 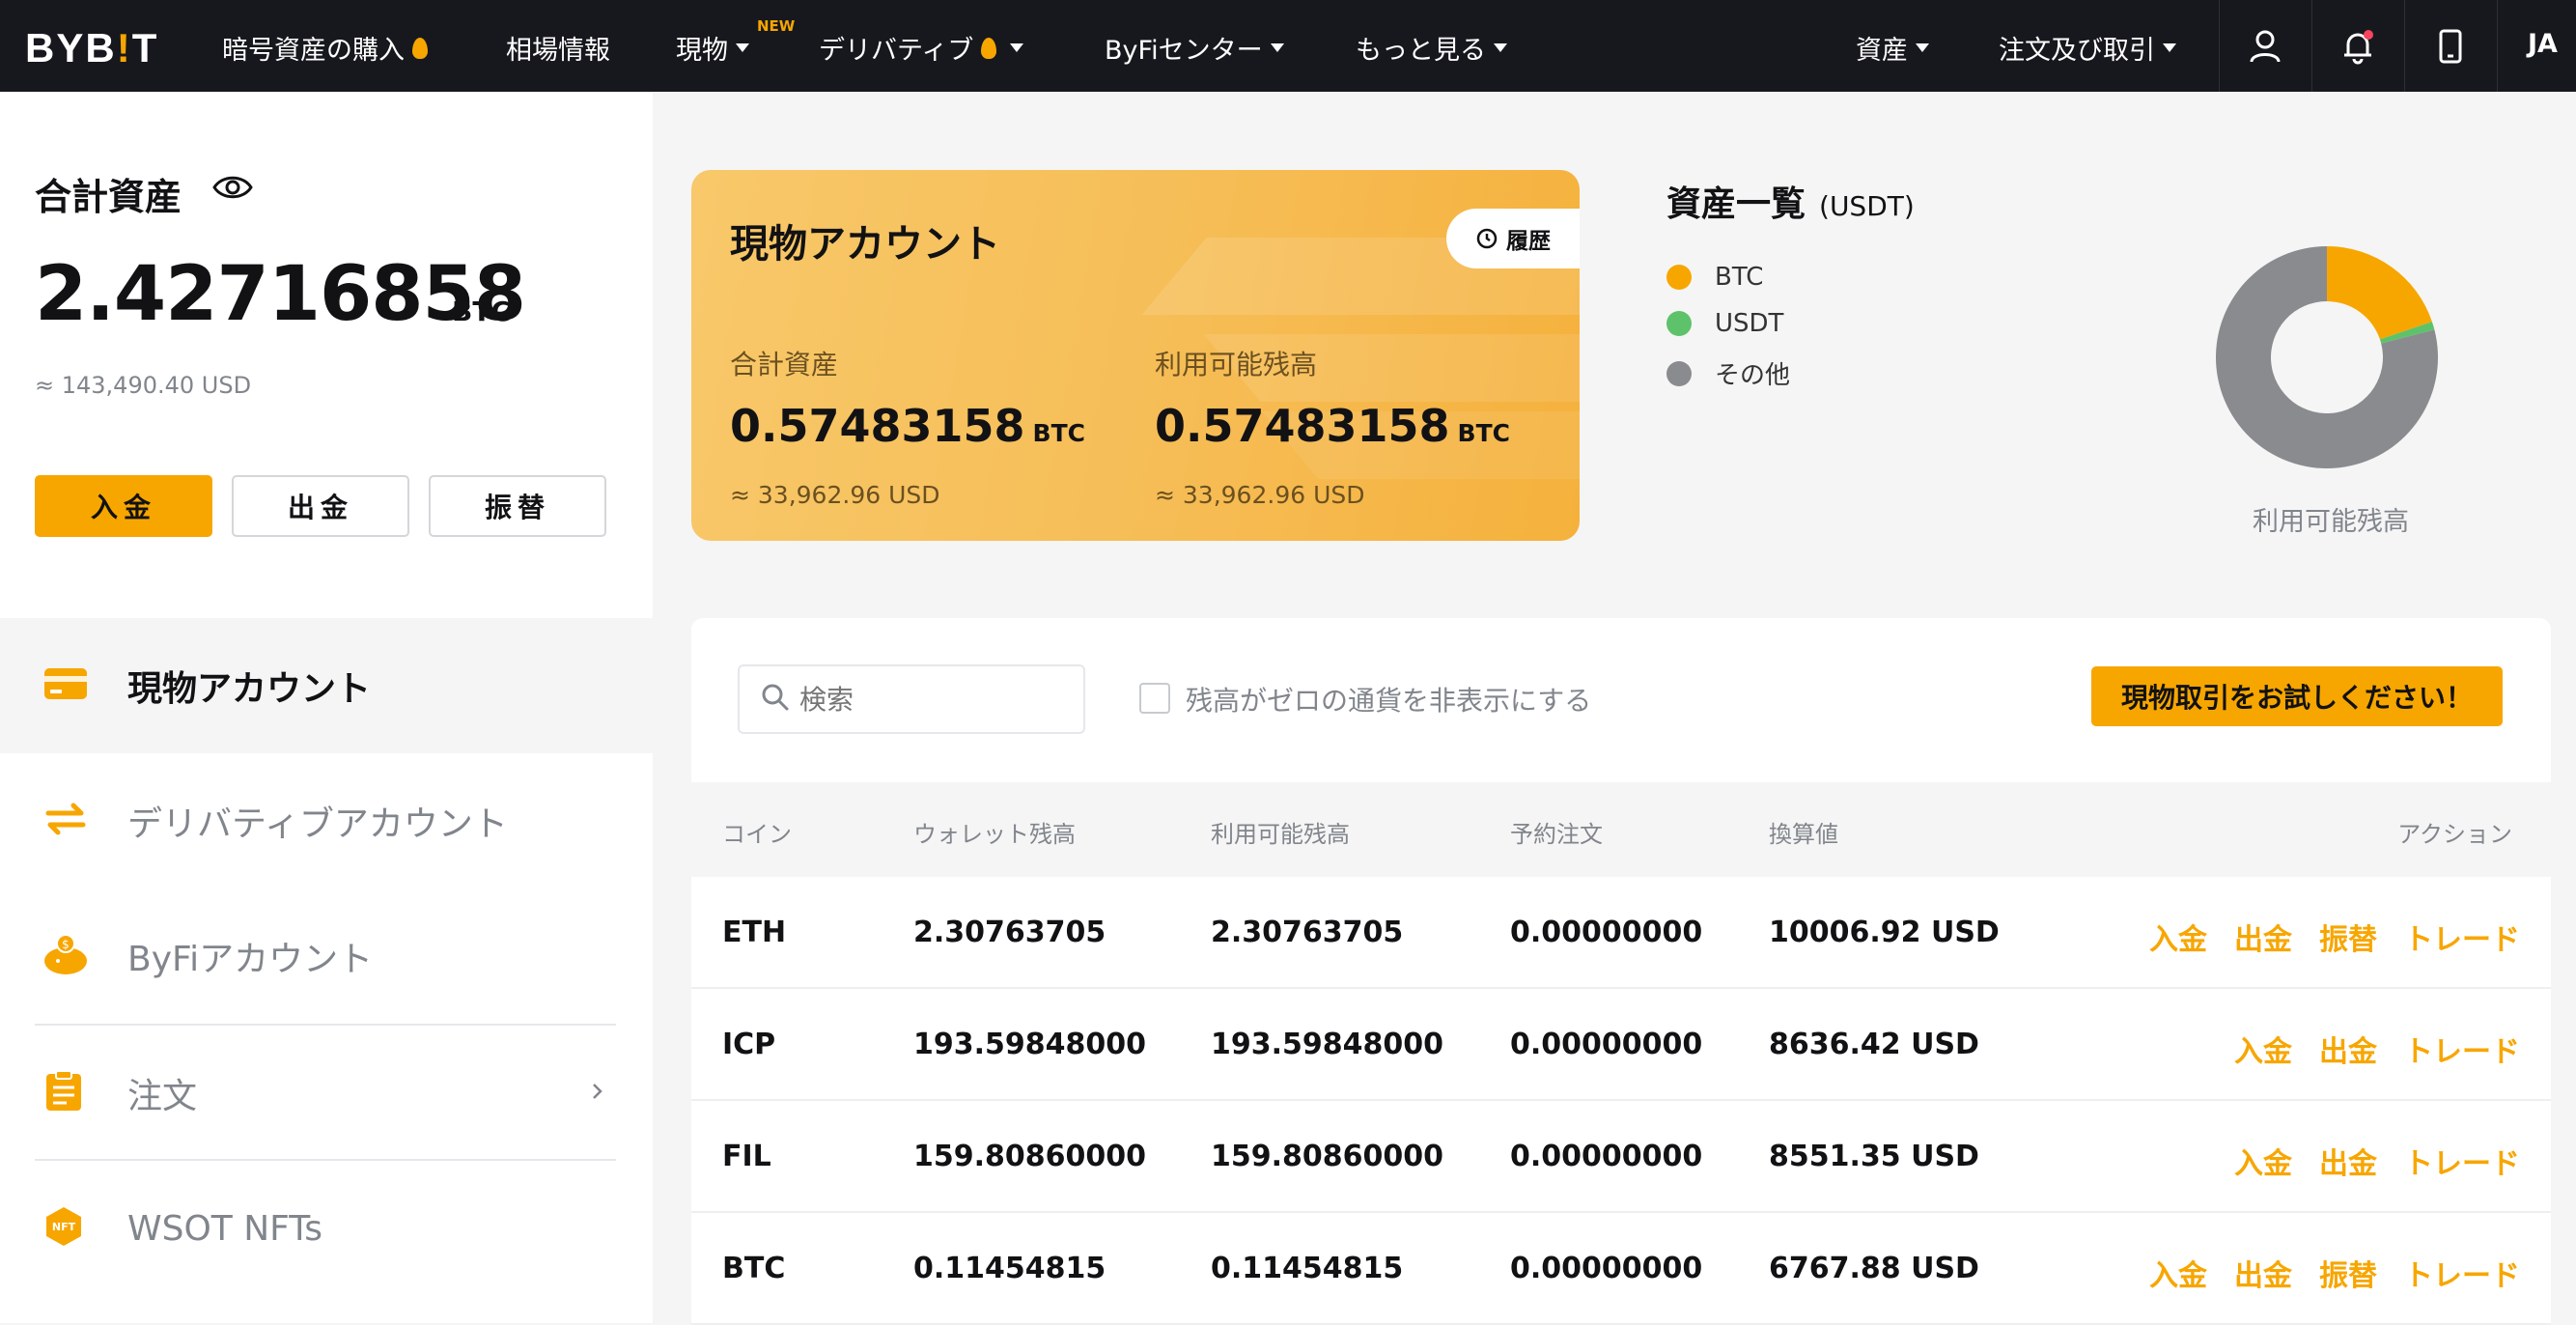 What do you see at coordinates (925, 699) in the screenshot?
I see `search-input` at bounding box center [925, 699].